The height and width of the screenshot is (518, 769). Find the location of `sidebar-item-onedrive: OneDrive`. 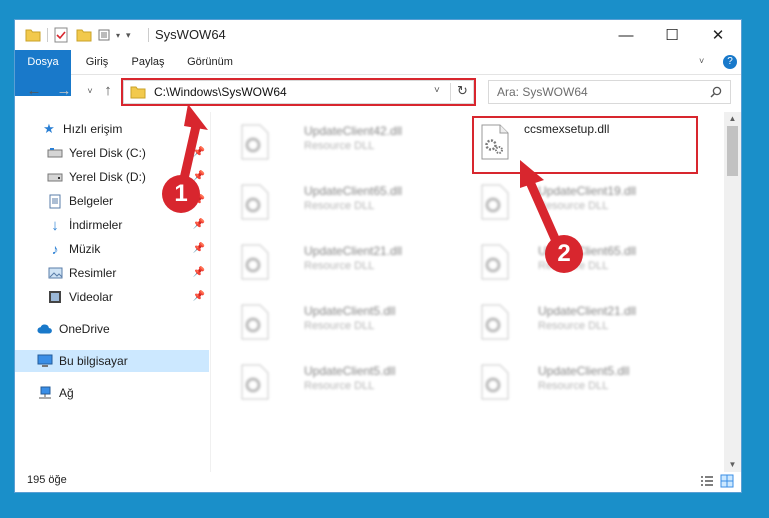

sidebar-item-onedrive: OneDrive is located at coordinates (112, 329).